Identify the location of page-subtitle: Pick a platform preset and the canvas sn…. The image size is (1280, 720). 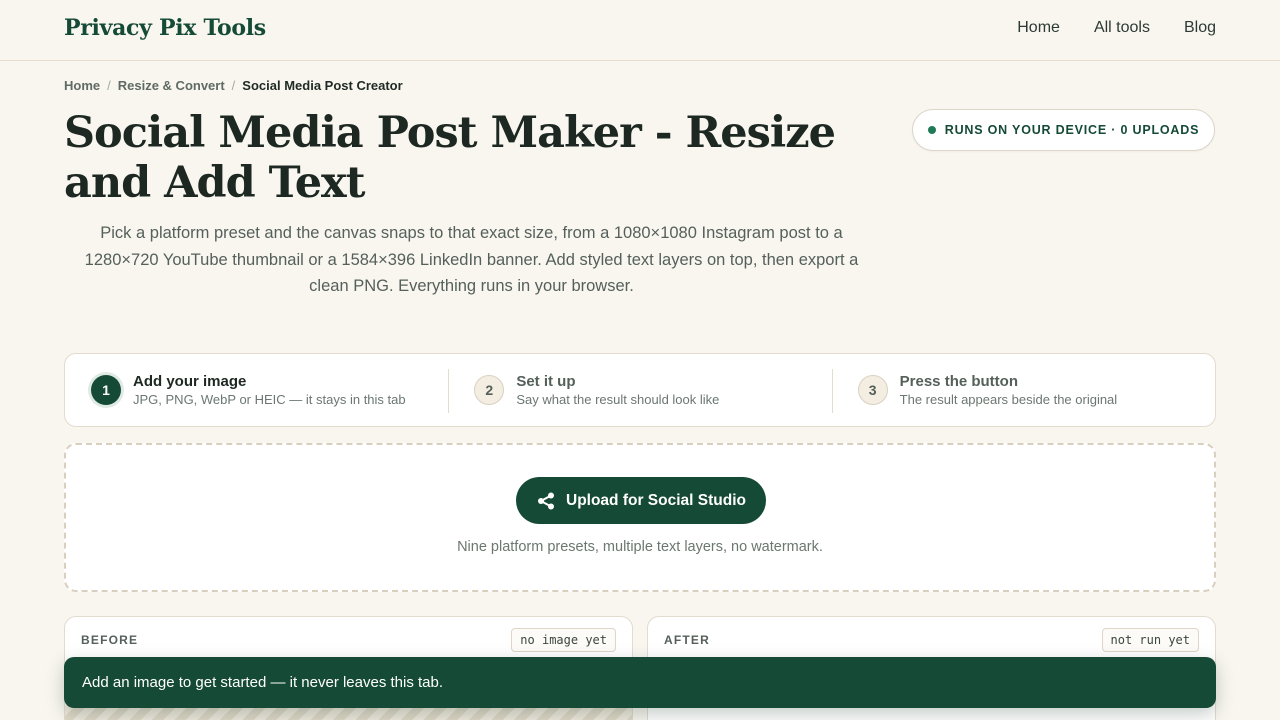
(471, 259).